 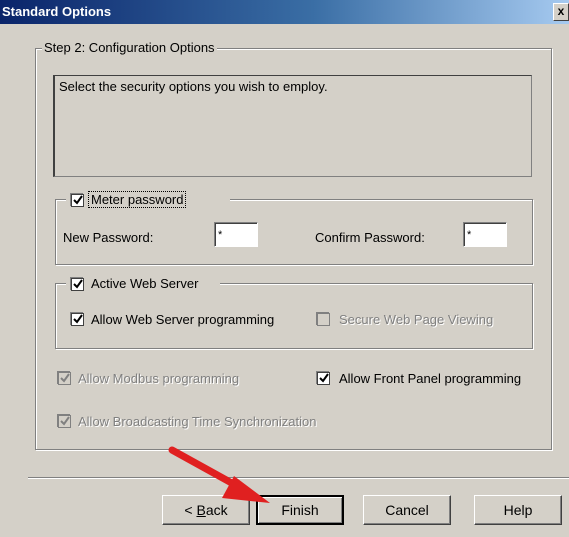 I want to click on meter-password-checkbox, so click(x=77, y=200).